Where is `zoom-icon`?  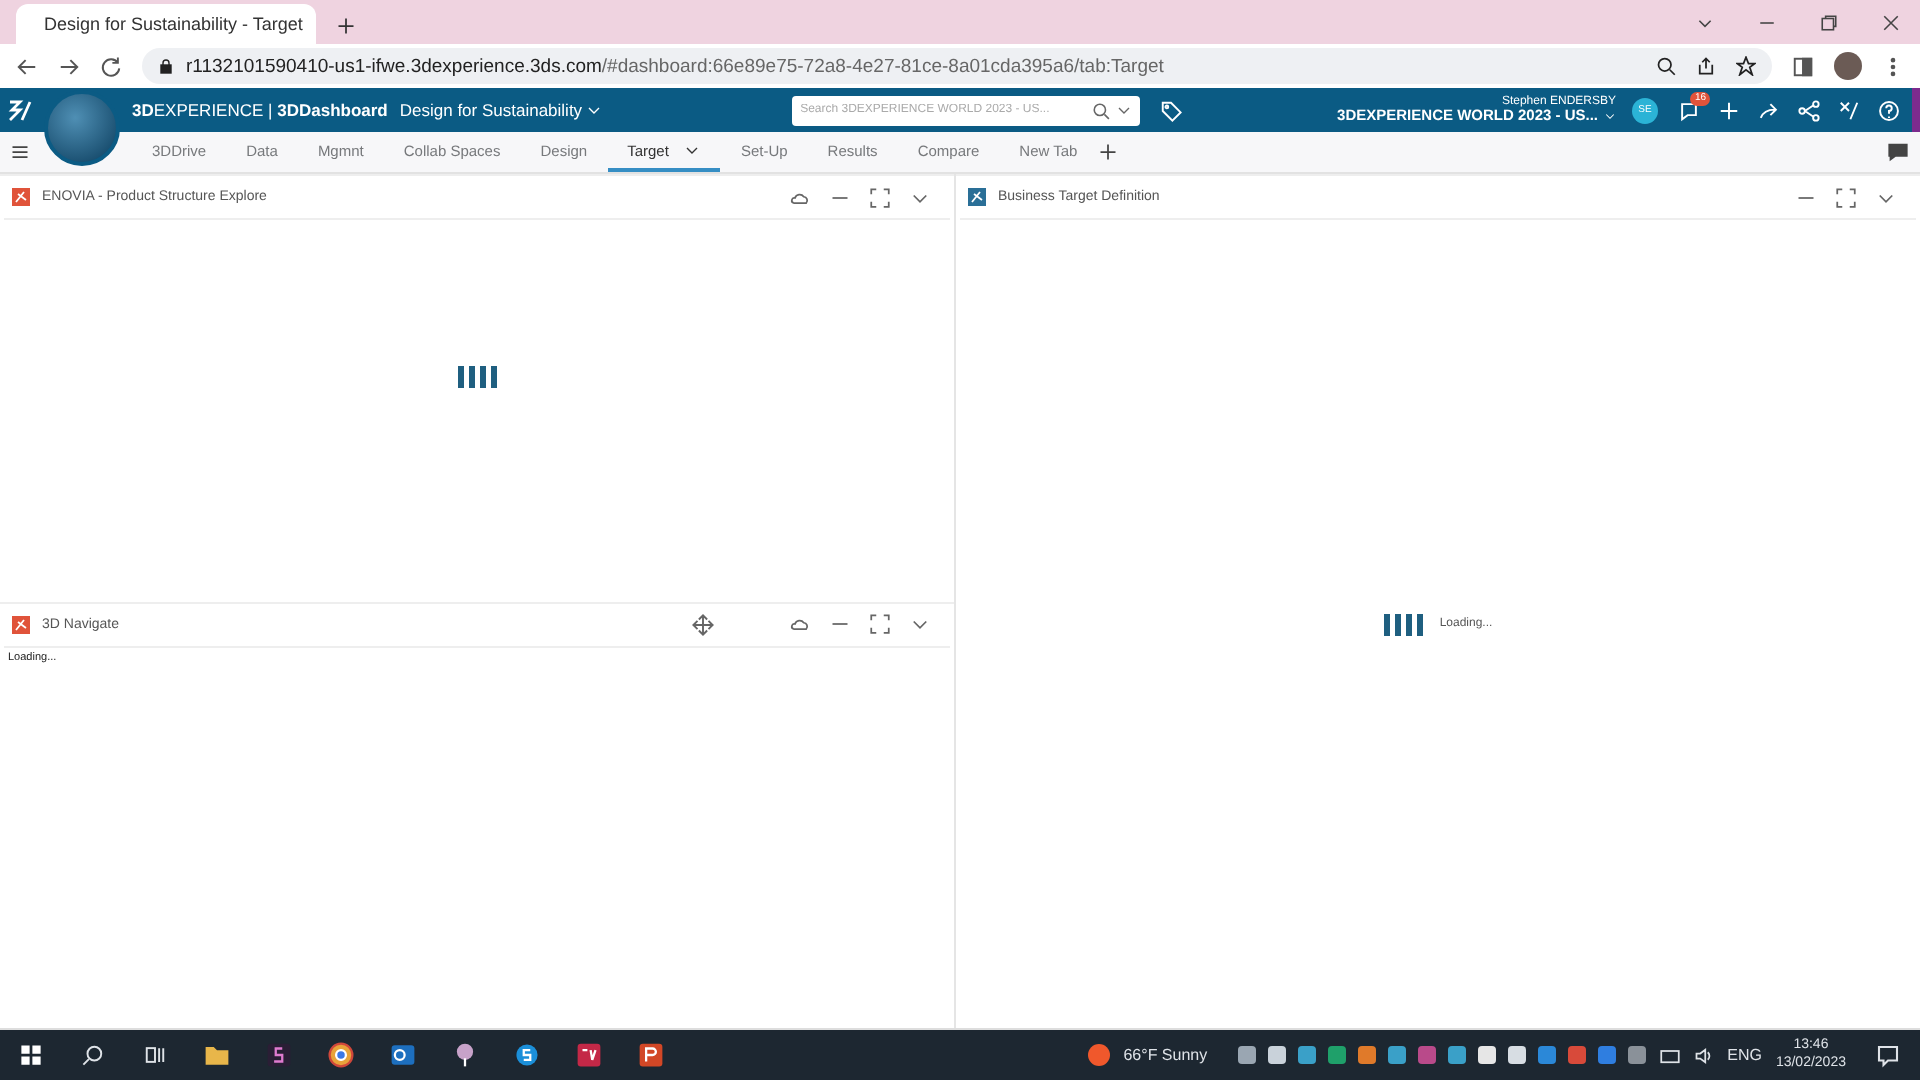 zoom-icon is located at coordinates (1666, 66).